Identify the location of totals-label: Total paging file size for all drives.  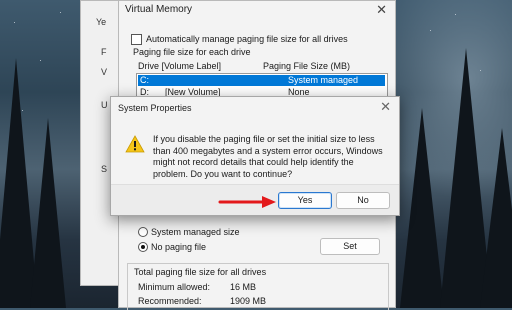
(200, 272).